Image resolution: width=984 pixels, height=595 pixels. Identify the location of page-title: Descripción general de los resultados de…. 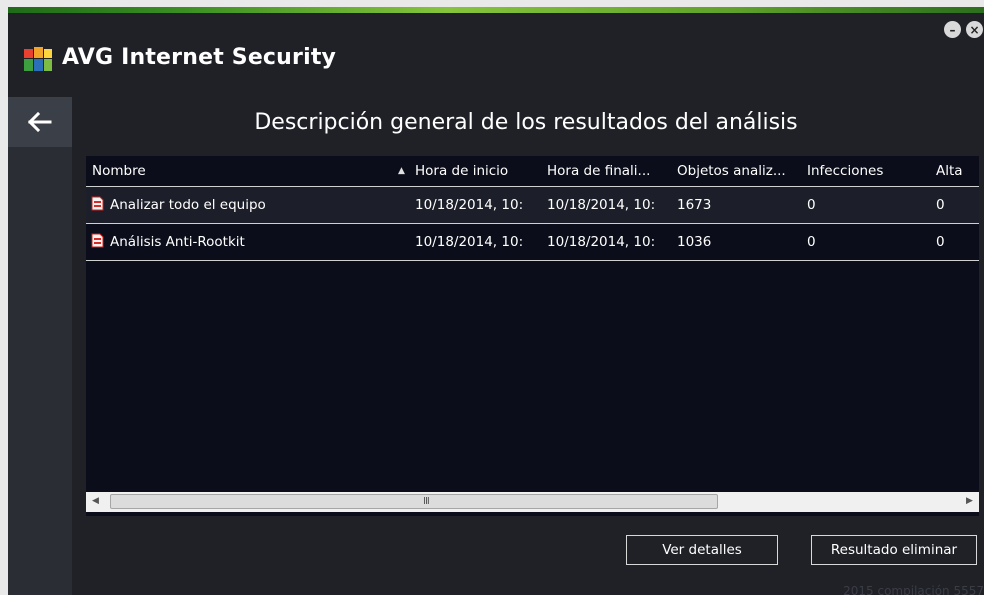
(526, 122).